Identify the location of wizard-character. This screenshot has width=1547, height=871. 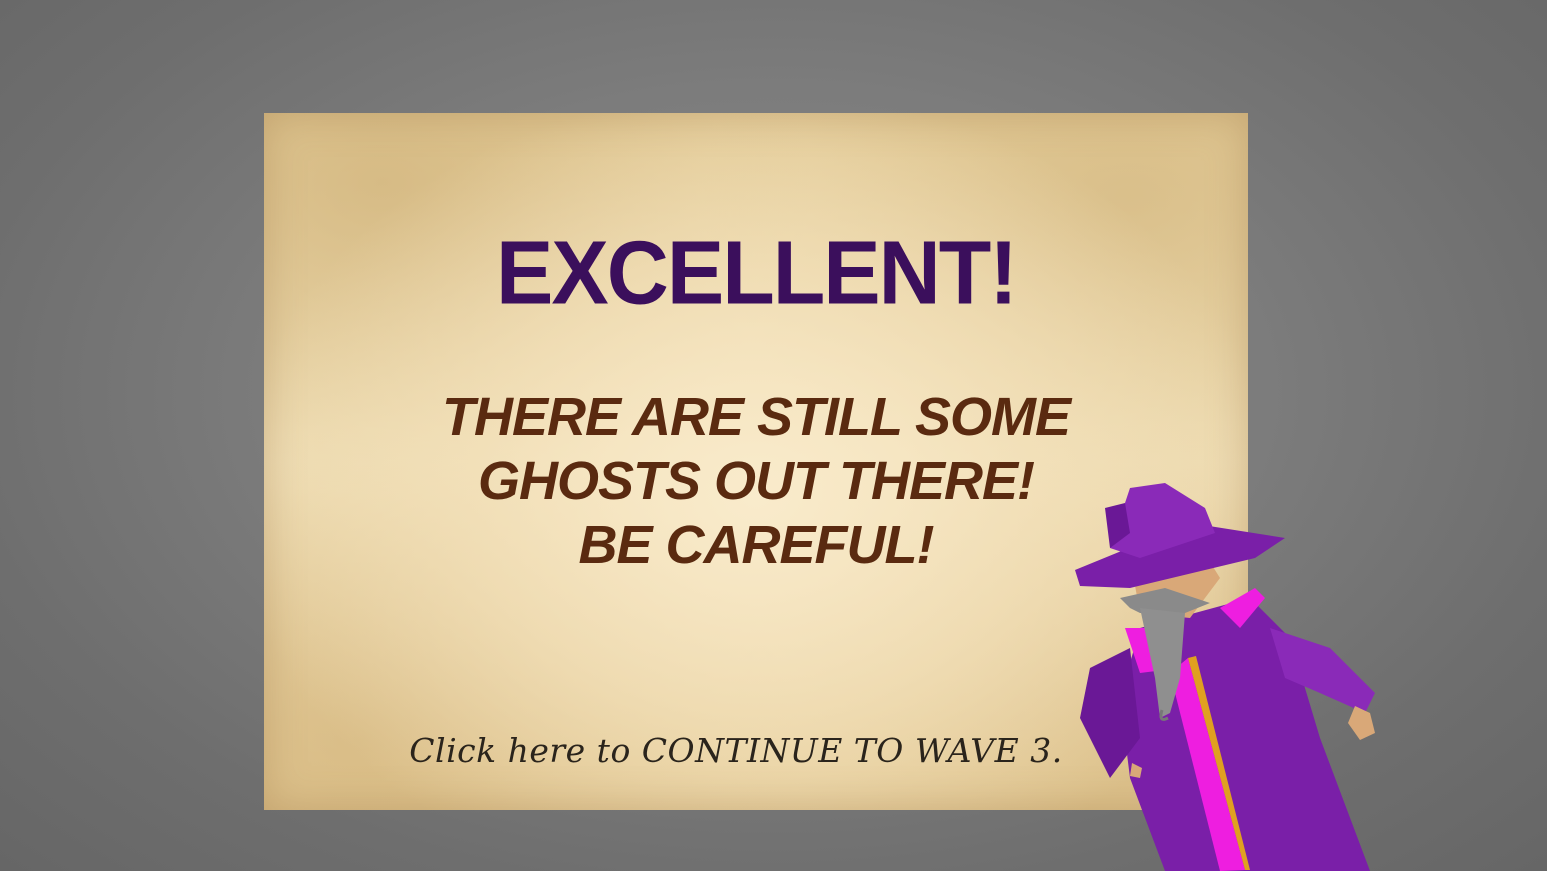
(1225, 677).